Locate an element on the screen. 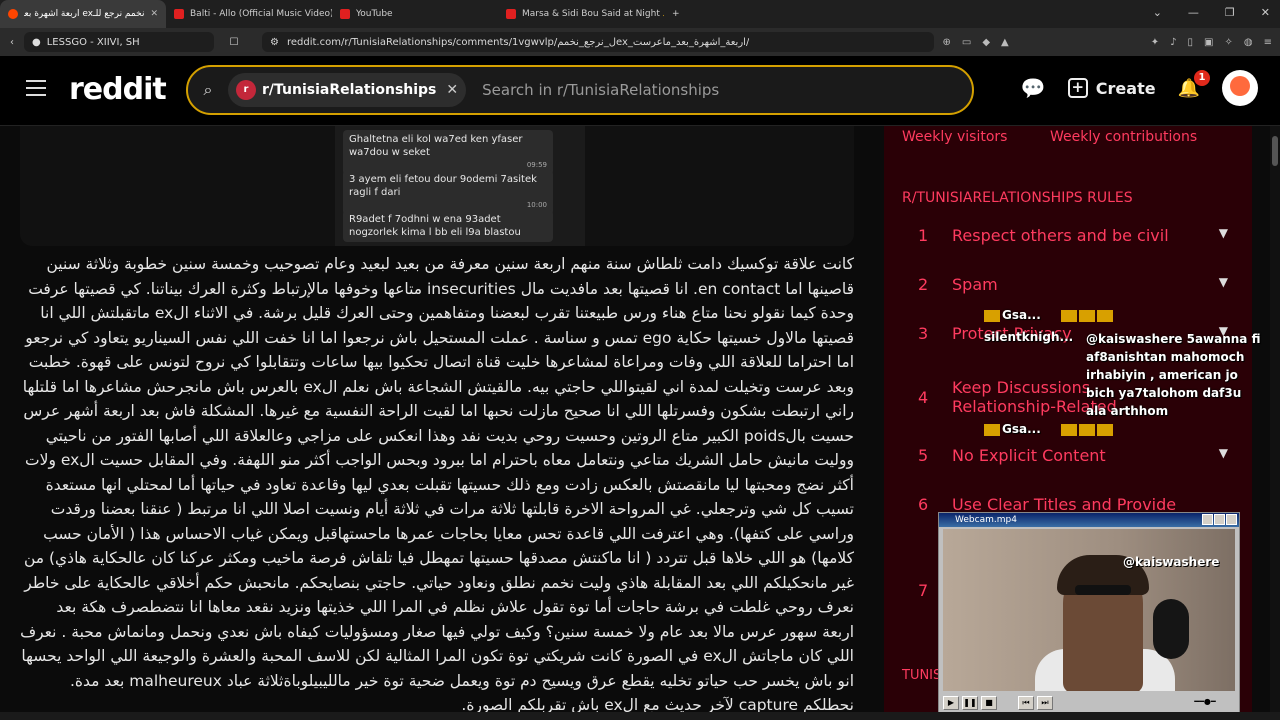 Image resolution: width=1280 pixels, height=720 pixels. vpn-icon: ◍ is located at coordinates (1248, 42).